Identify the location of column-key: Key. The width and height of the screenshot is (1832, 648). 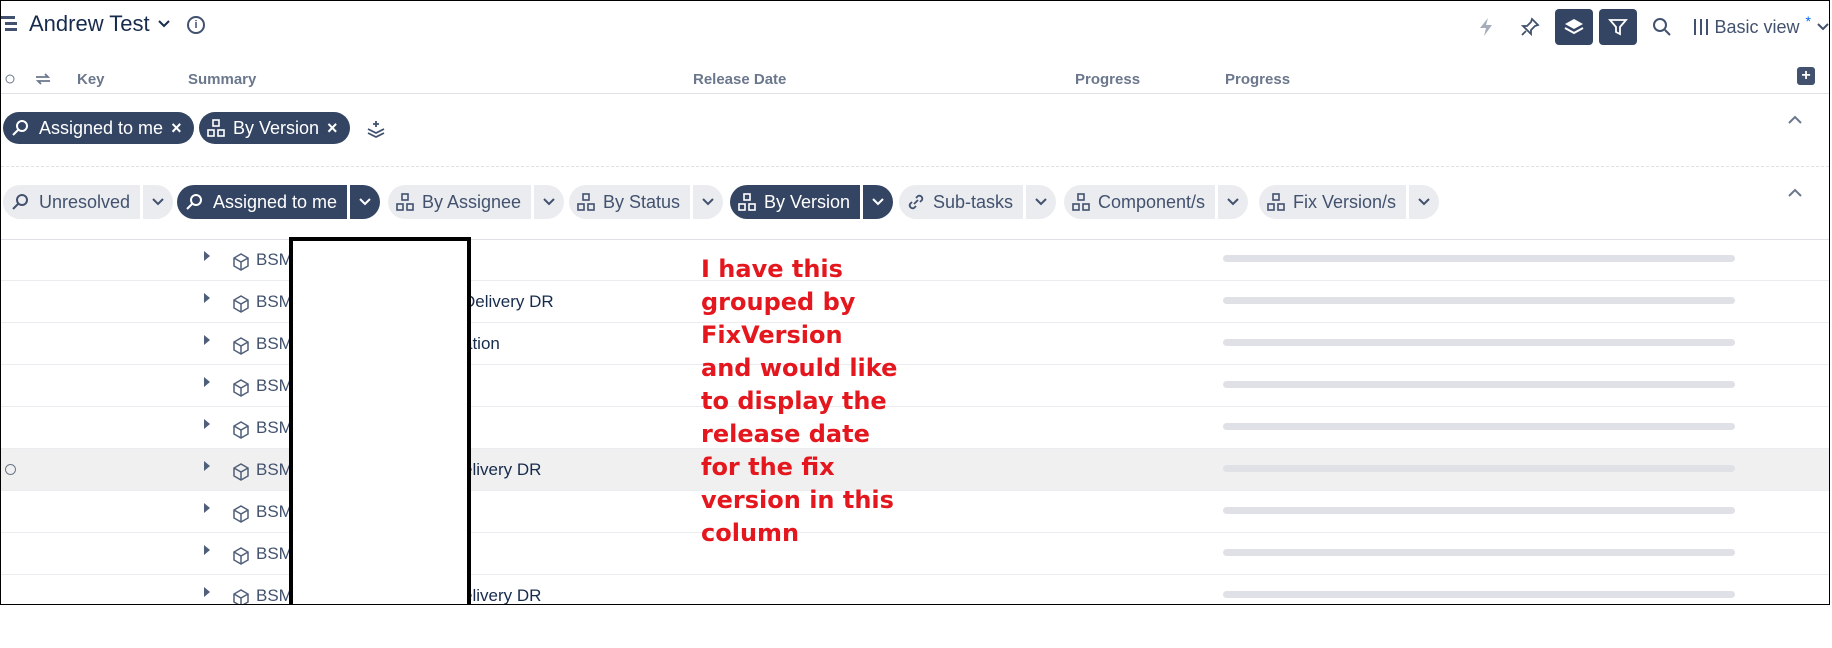
(91, 79).